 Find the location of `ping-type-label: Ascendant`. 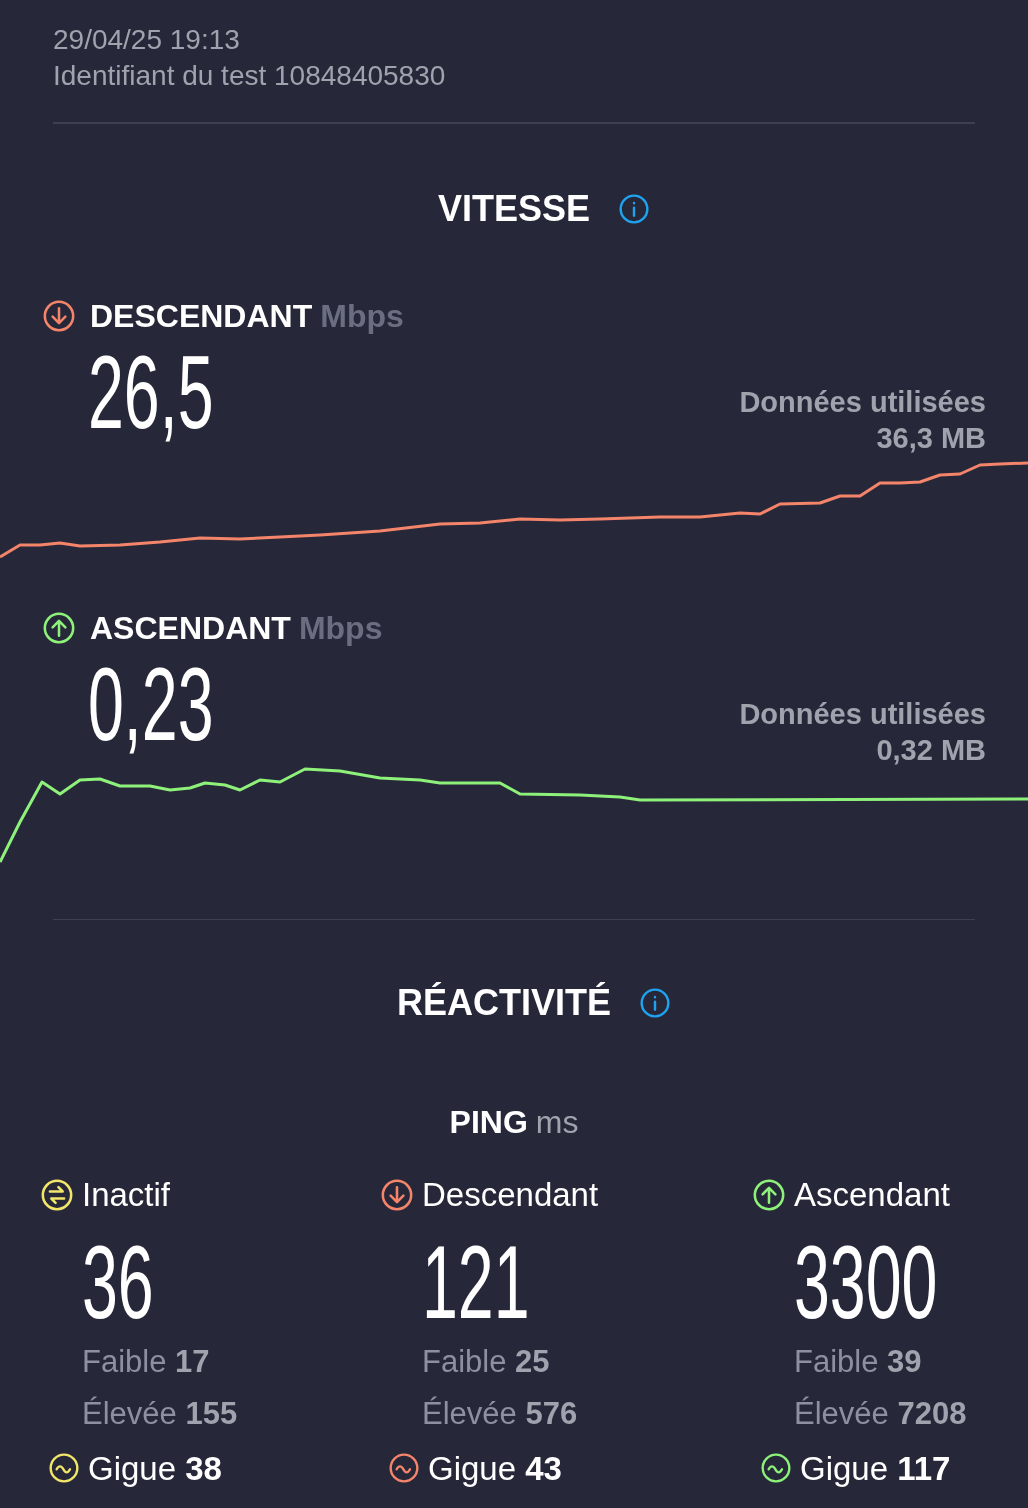

ping-type-label: Ascendant is located at coordinates (872, 1195).